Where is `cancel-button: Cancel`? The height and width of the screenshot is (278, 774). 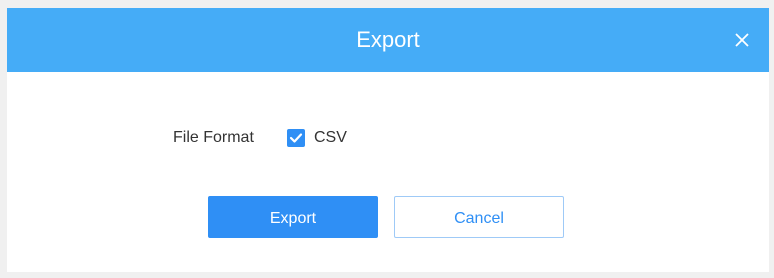
cancel-button: Cancel is located at coordinates (479, 217).